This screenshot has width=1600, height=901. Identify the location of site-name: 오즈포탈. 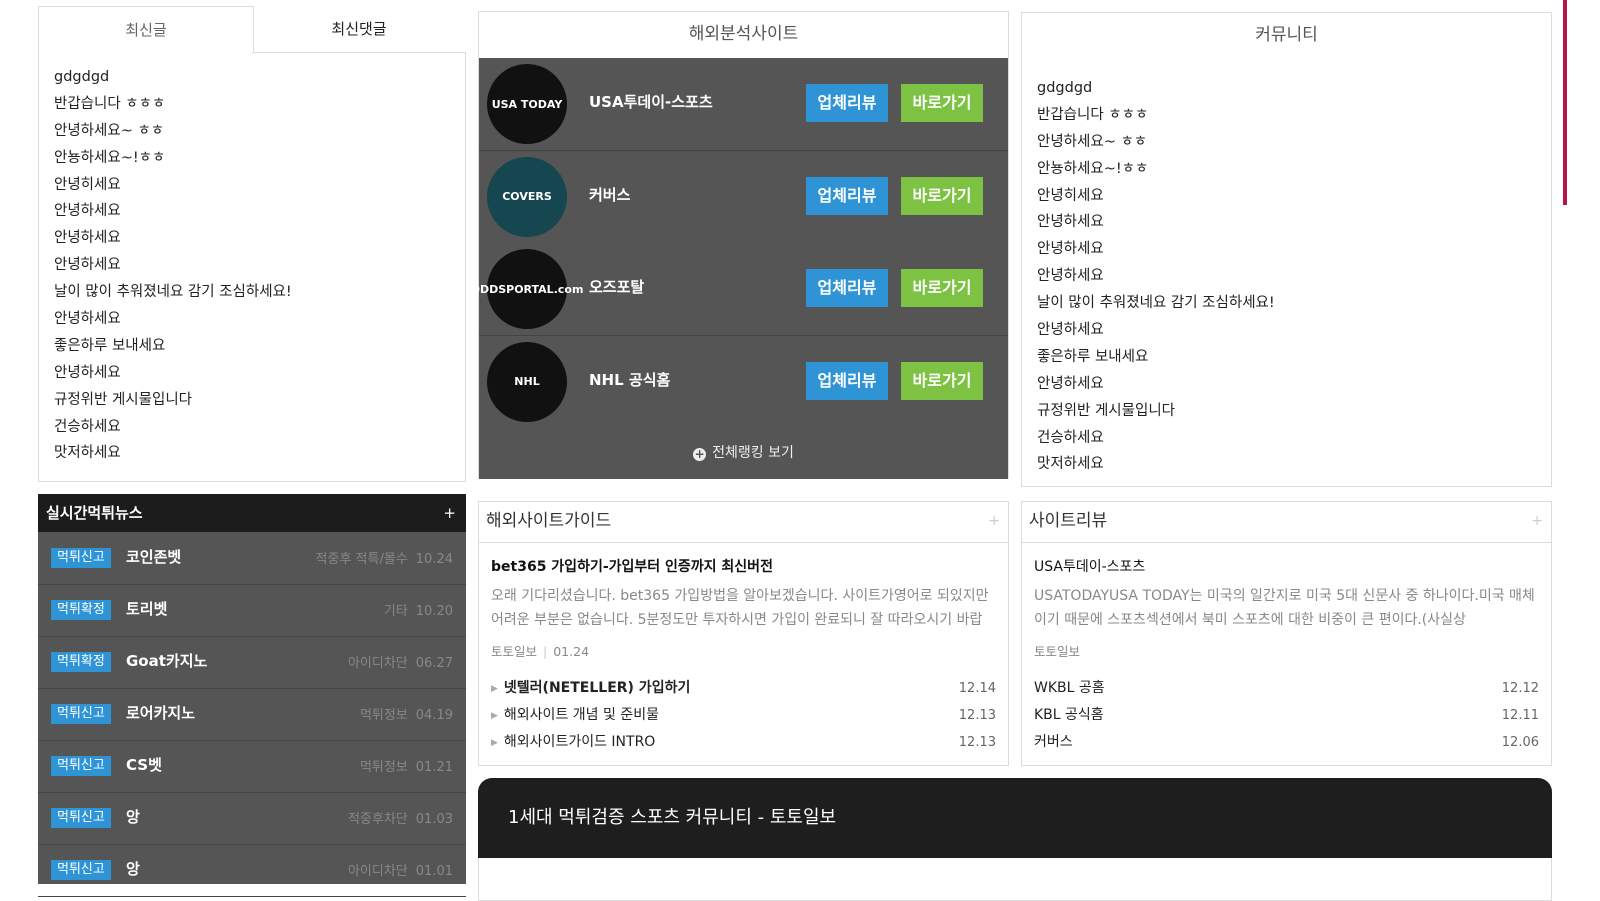
(616, 286).